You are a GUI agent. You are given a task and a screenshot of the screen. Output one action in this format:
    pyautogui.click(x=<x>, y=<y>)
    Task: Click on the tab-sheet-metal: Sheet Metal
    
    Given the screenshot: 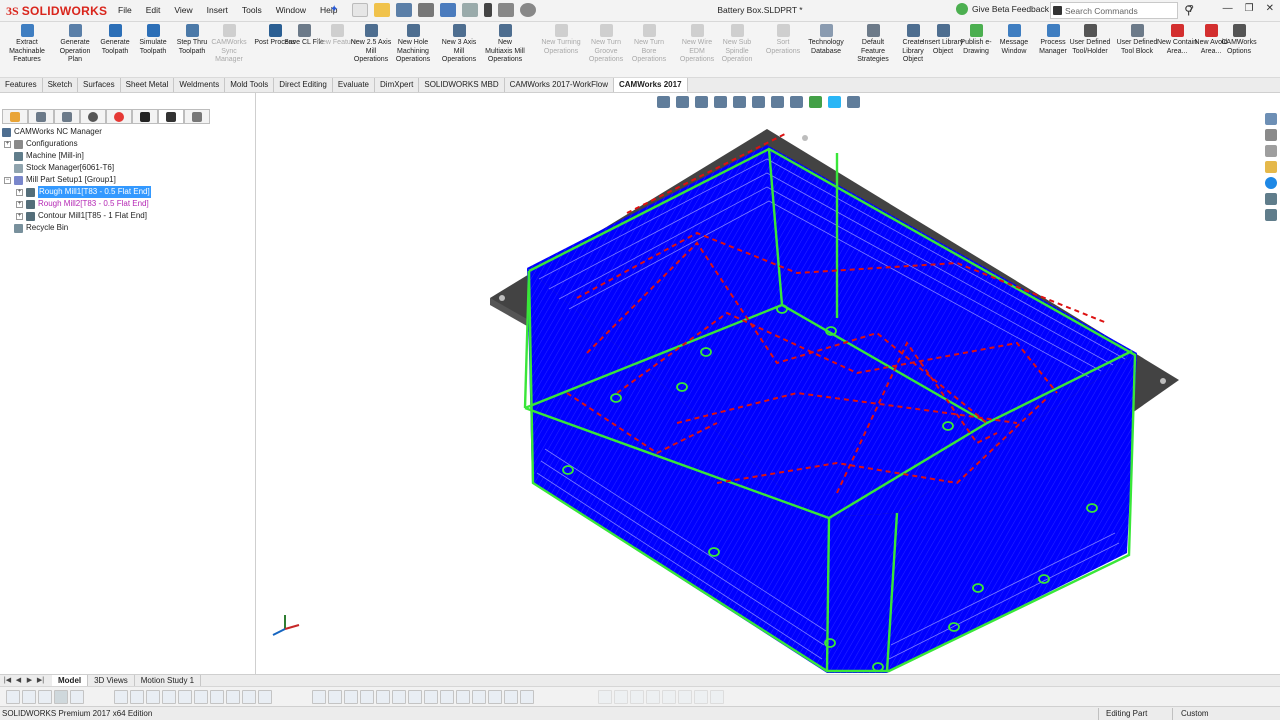 What is the action you would take?
    pyautogui.click(x=148, y=85)
    